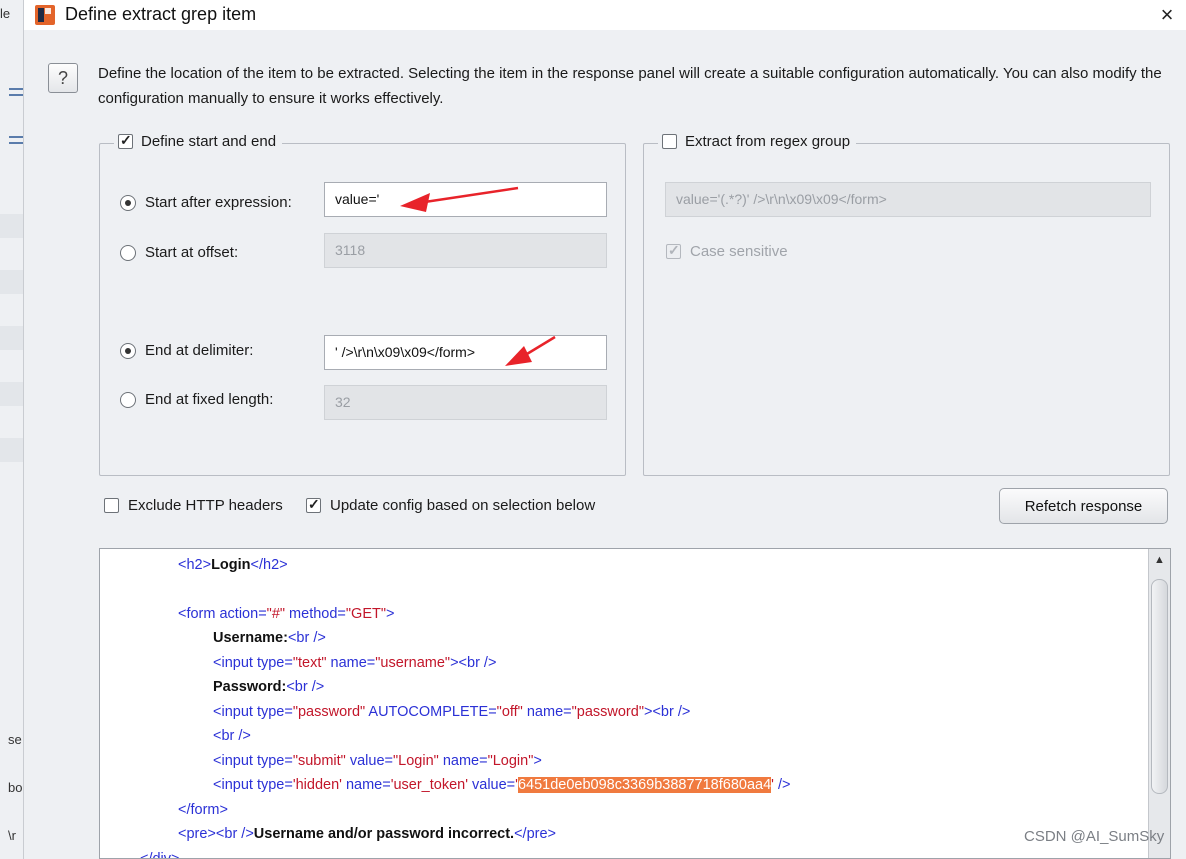  I want to click on background-label: \r, so click(12, 835).